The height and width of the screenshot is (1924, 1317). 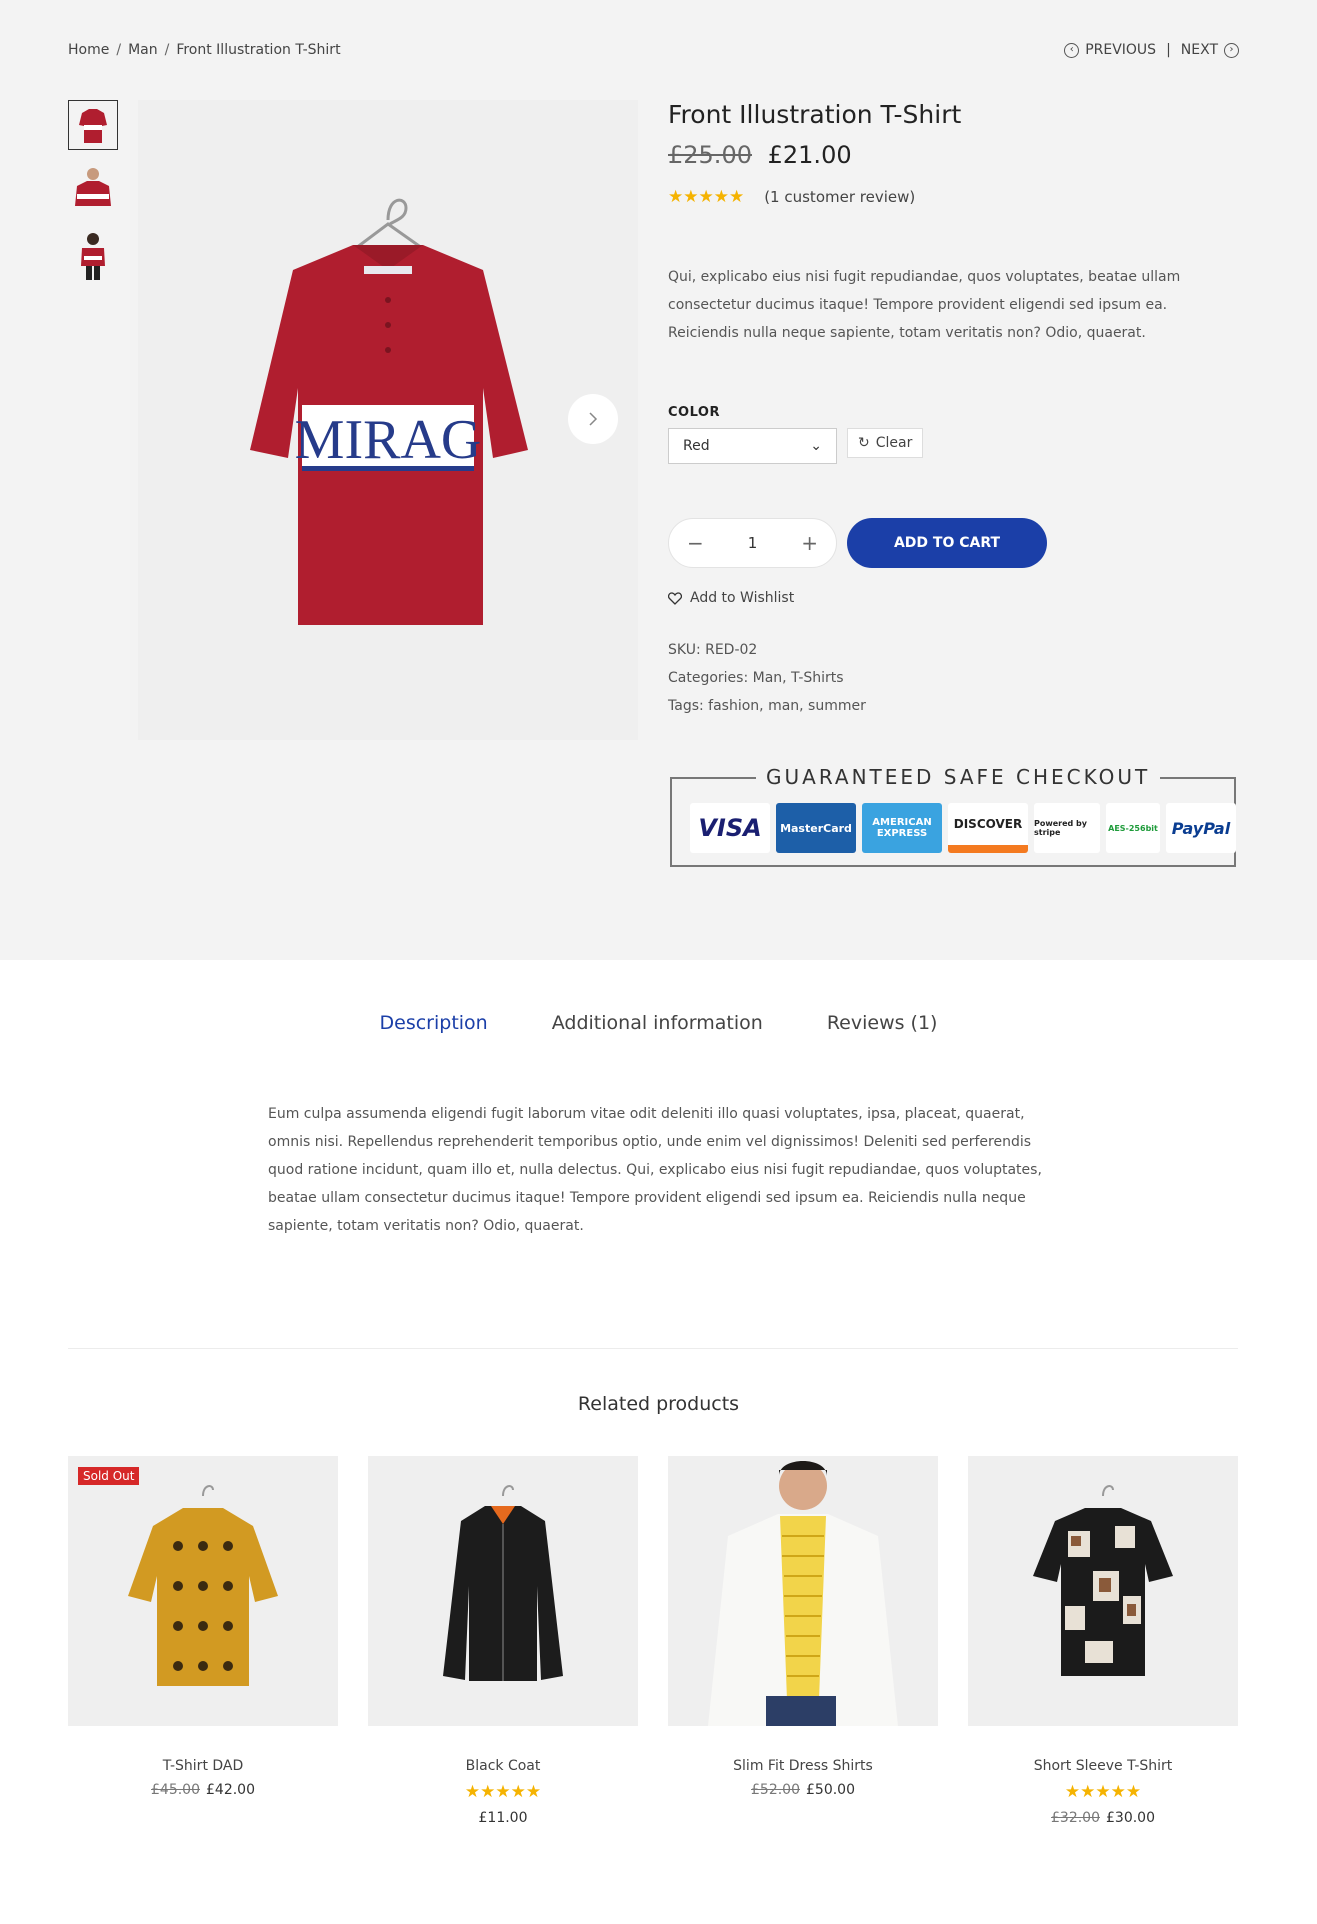 What do you see at coordinates (816, 446) in the screenshot?
I see `chevron-down-icon: ⌄` at bounding box center [816, 446].